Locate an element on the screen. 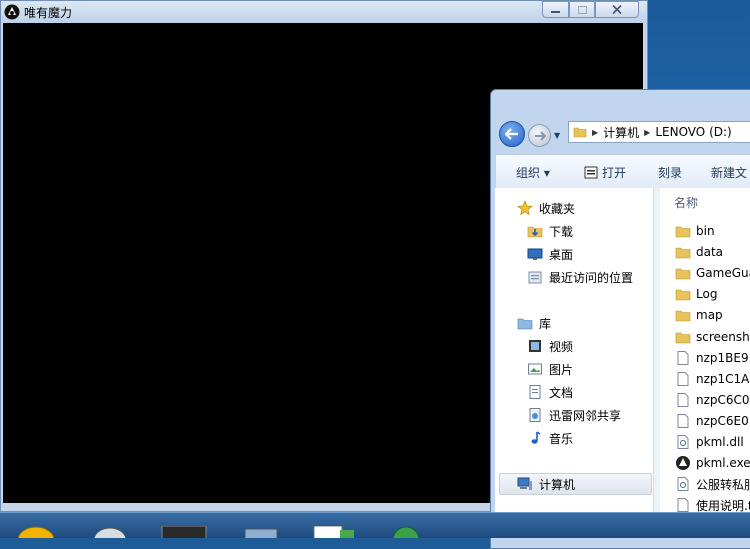  nav-label: 下载 is located at coordinates (561, 231).